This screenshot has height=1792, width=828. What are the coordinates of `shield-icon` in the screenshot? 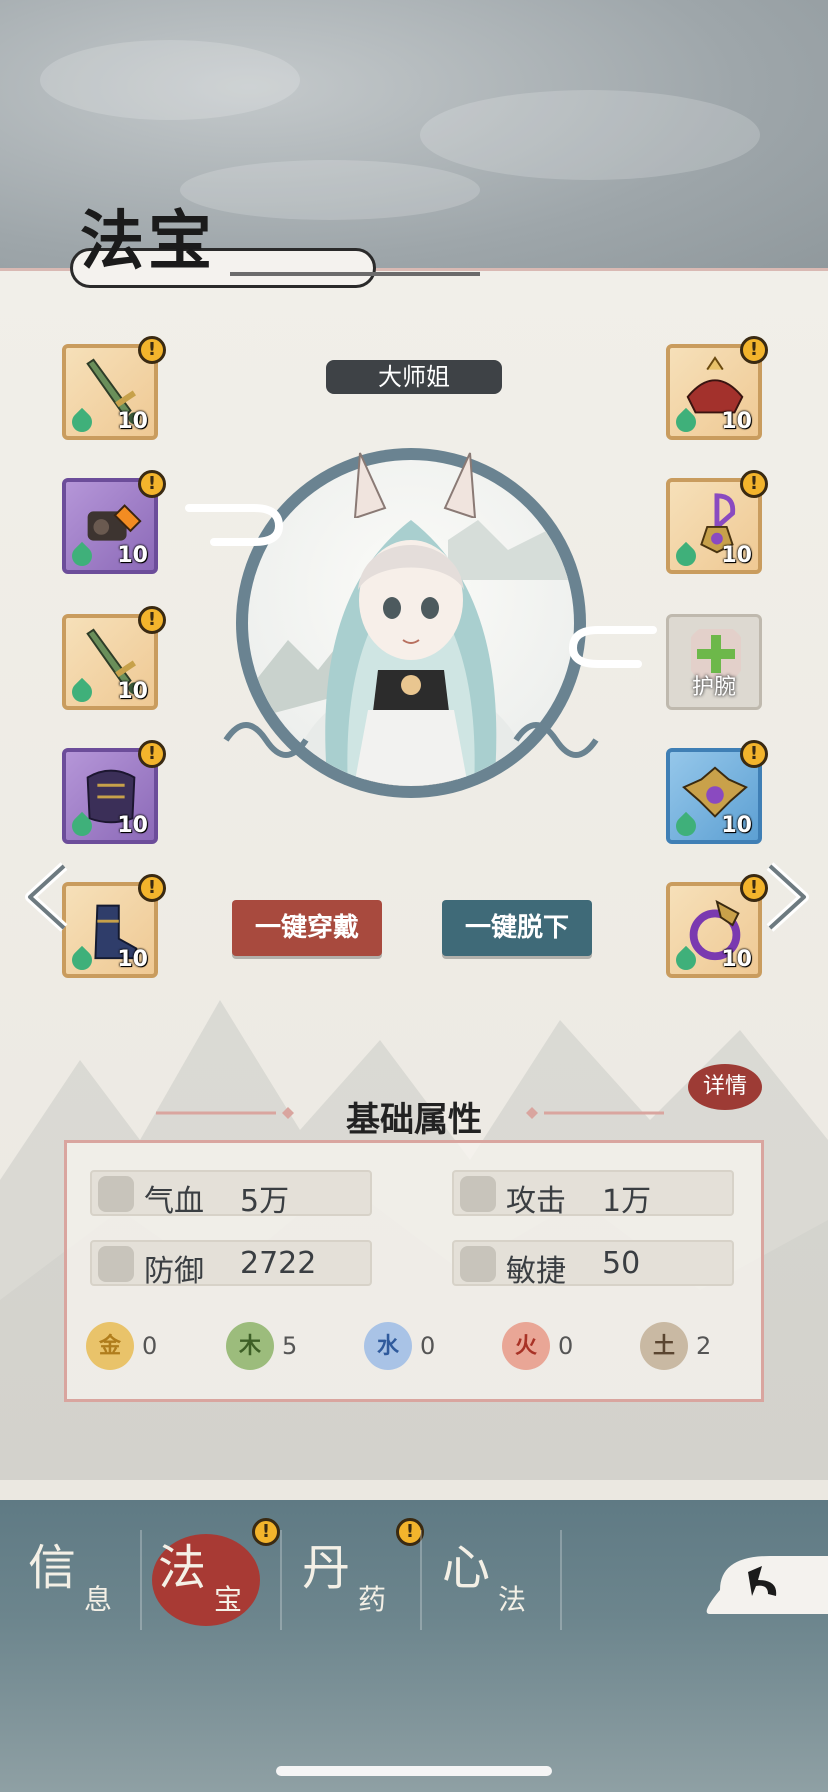 It's located at (116, 1264).